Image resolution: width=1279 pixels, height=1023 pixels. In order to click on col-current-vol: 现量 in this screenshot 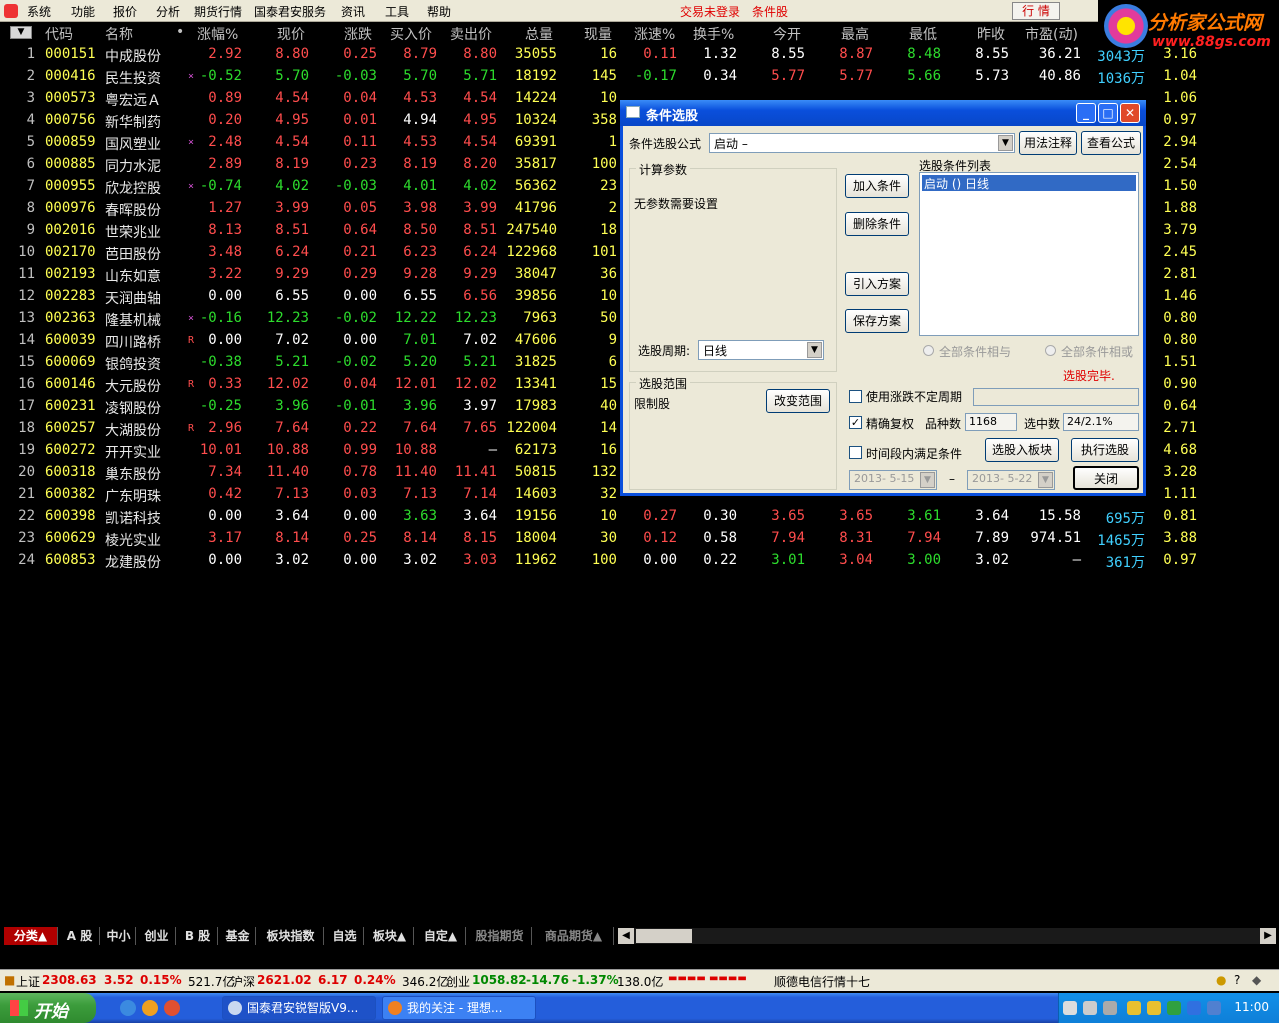, I will do `click(598, 34)`.